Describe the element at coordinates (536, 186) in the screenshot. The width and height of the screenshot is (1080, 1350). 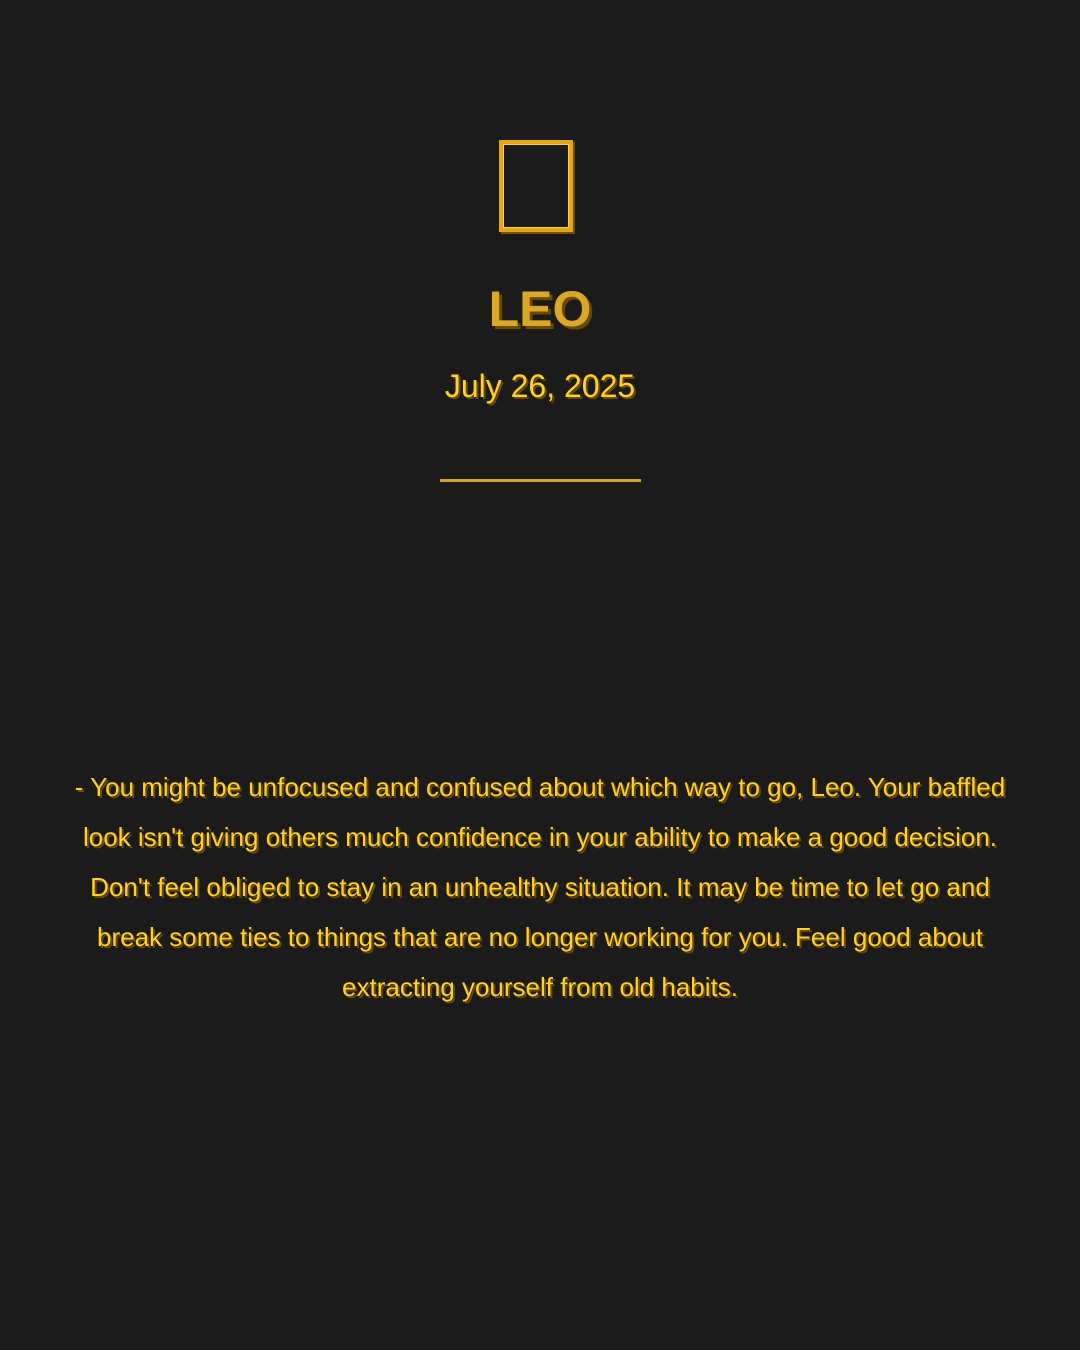
I see `leo-zodiac-icon` at that location.